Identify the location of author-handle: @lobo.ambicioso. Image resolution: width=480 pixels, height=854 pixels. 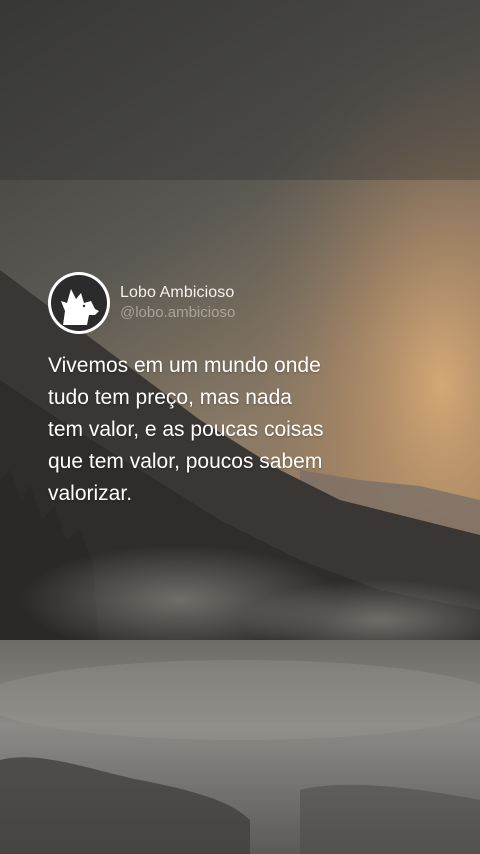
(178, 312).